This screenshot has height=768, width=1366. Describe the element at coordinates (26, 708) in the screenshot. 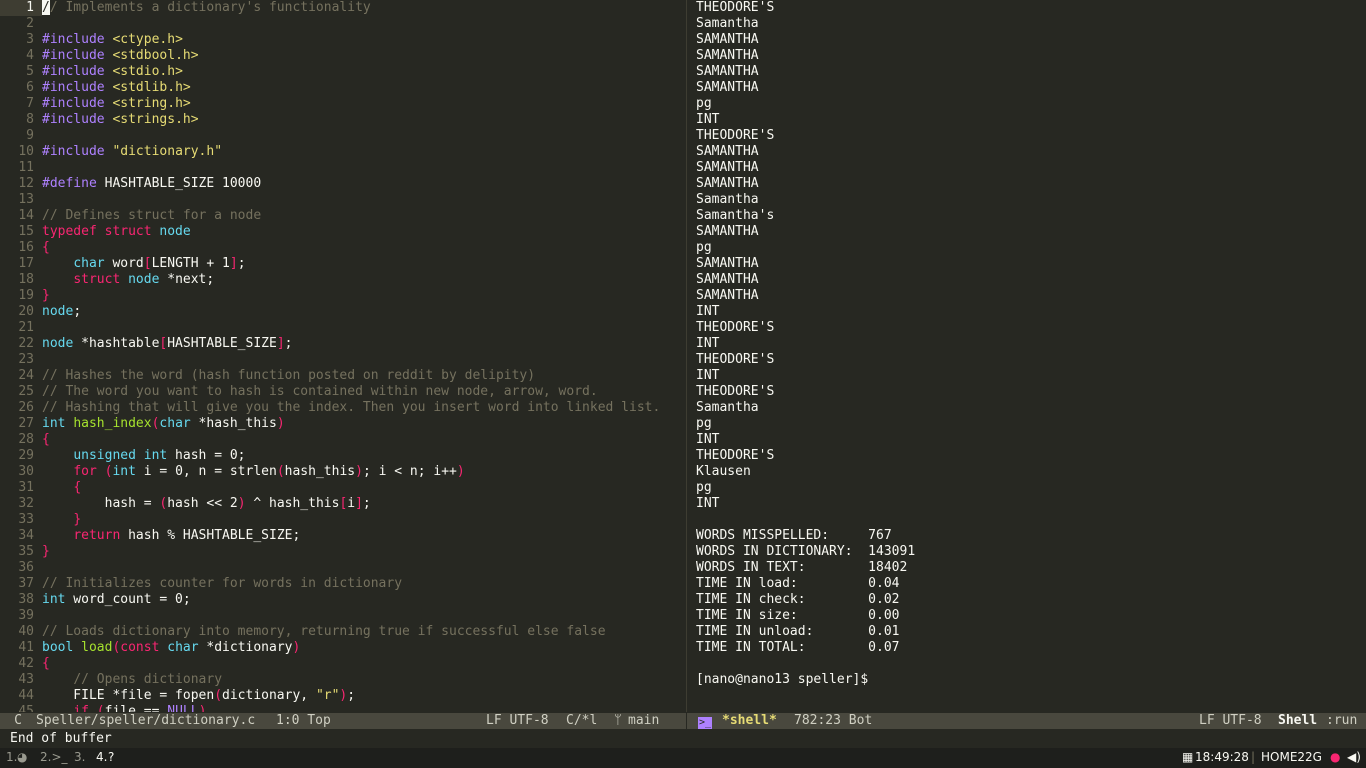

I see `line-number: 45` at that location.